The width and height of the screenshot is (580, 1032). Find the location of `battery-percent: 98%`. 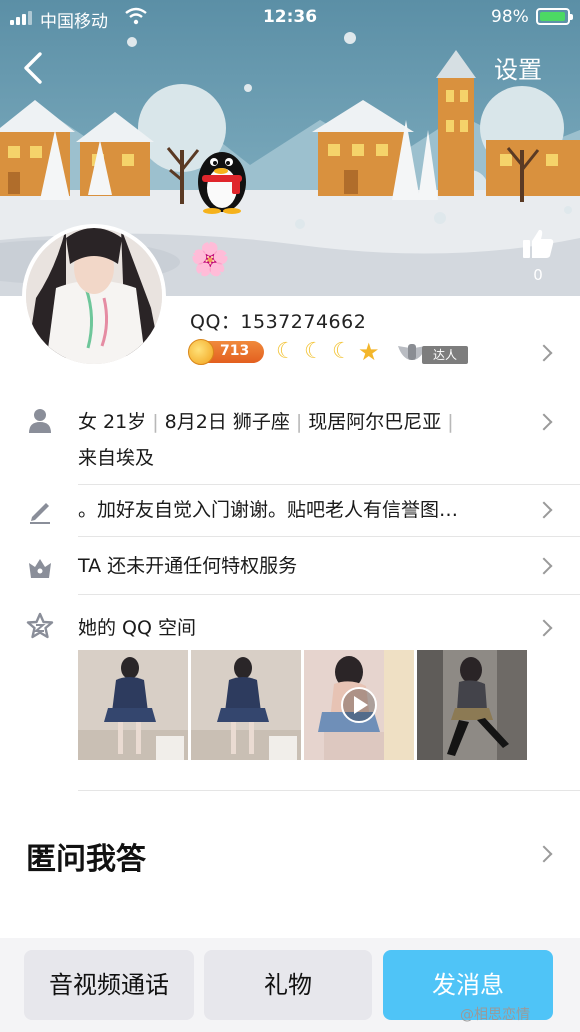

battery-percent: 98% is located at coordinates (510, 17).